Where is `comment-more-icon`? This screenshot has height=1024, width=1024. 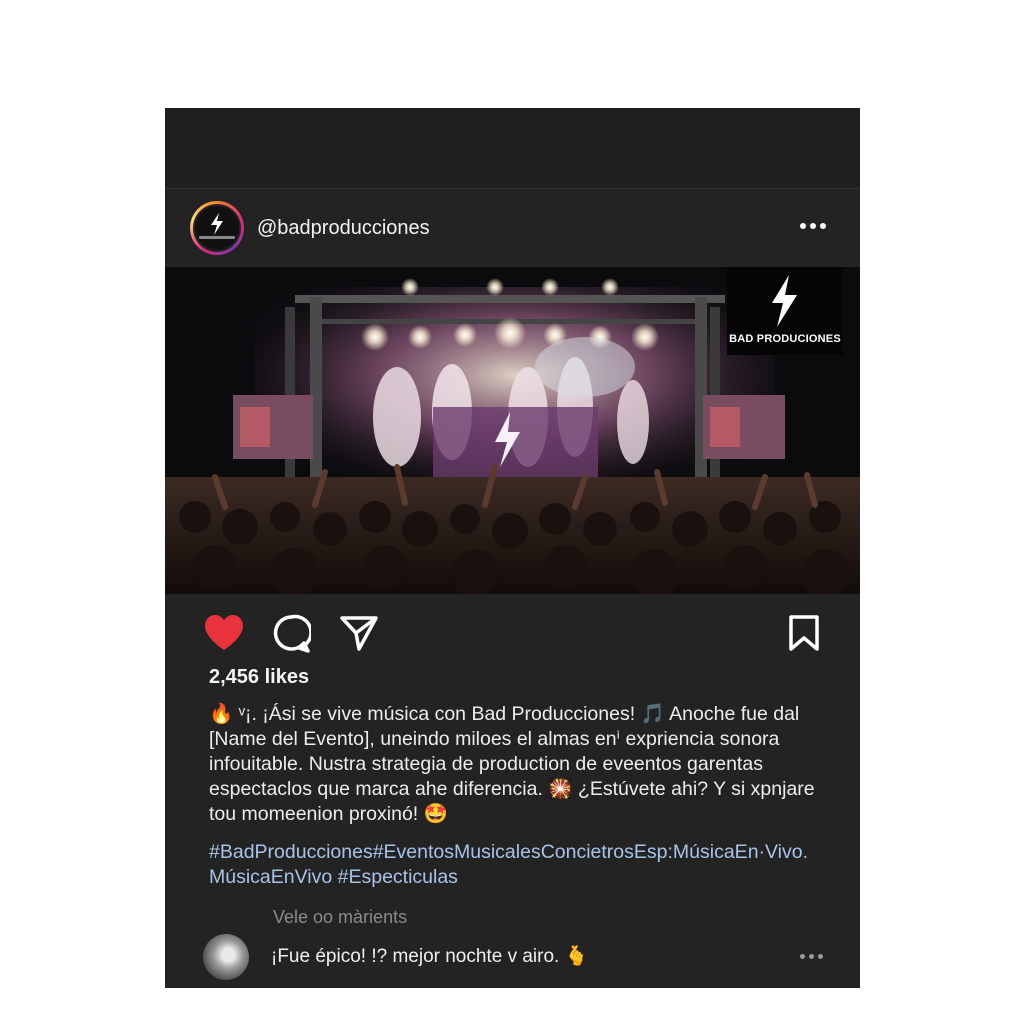 comment-more-icon is located at coordinates (813, 957).